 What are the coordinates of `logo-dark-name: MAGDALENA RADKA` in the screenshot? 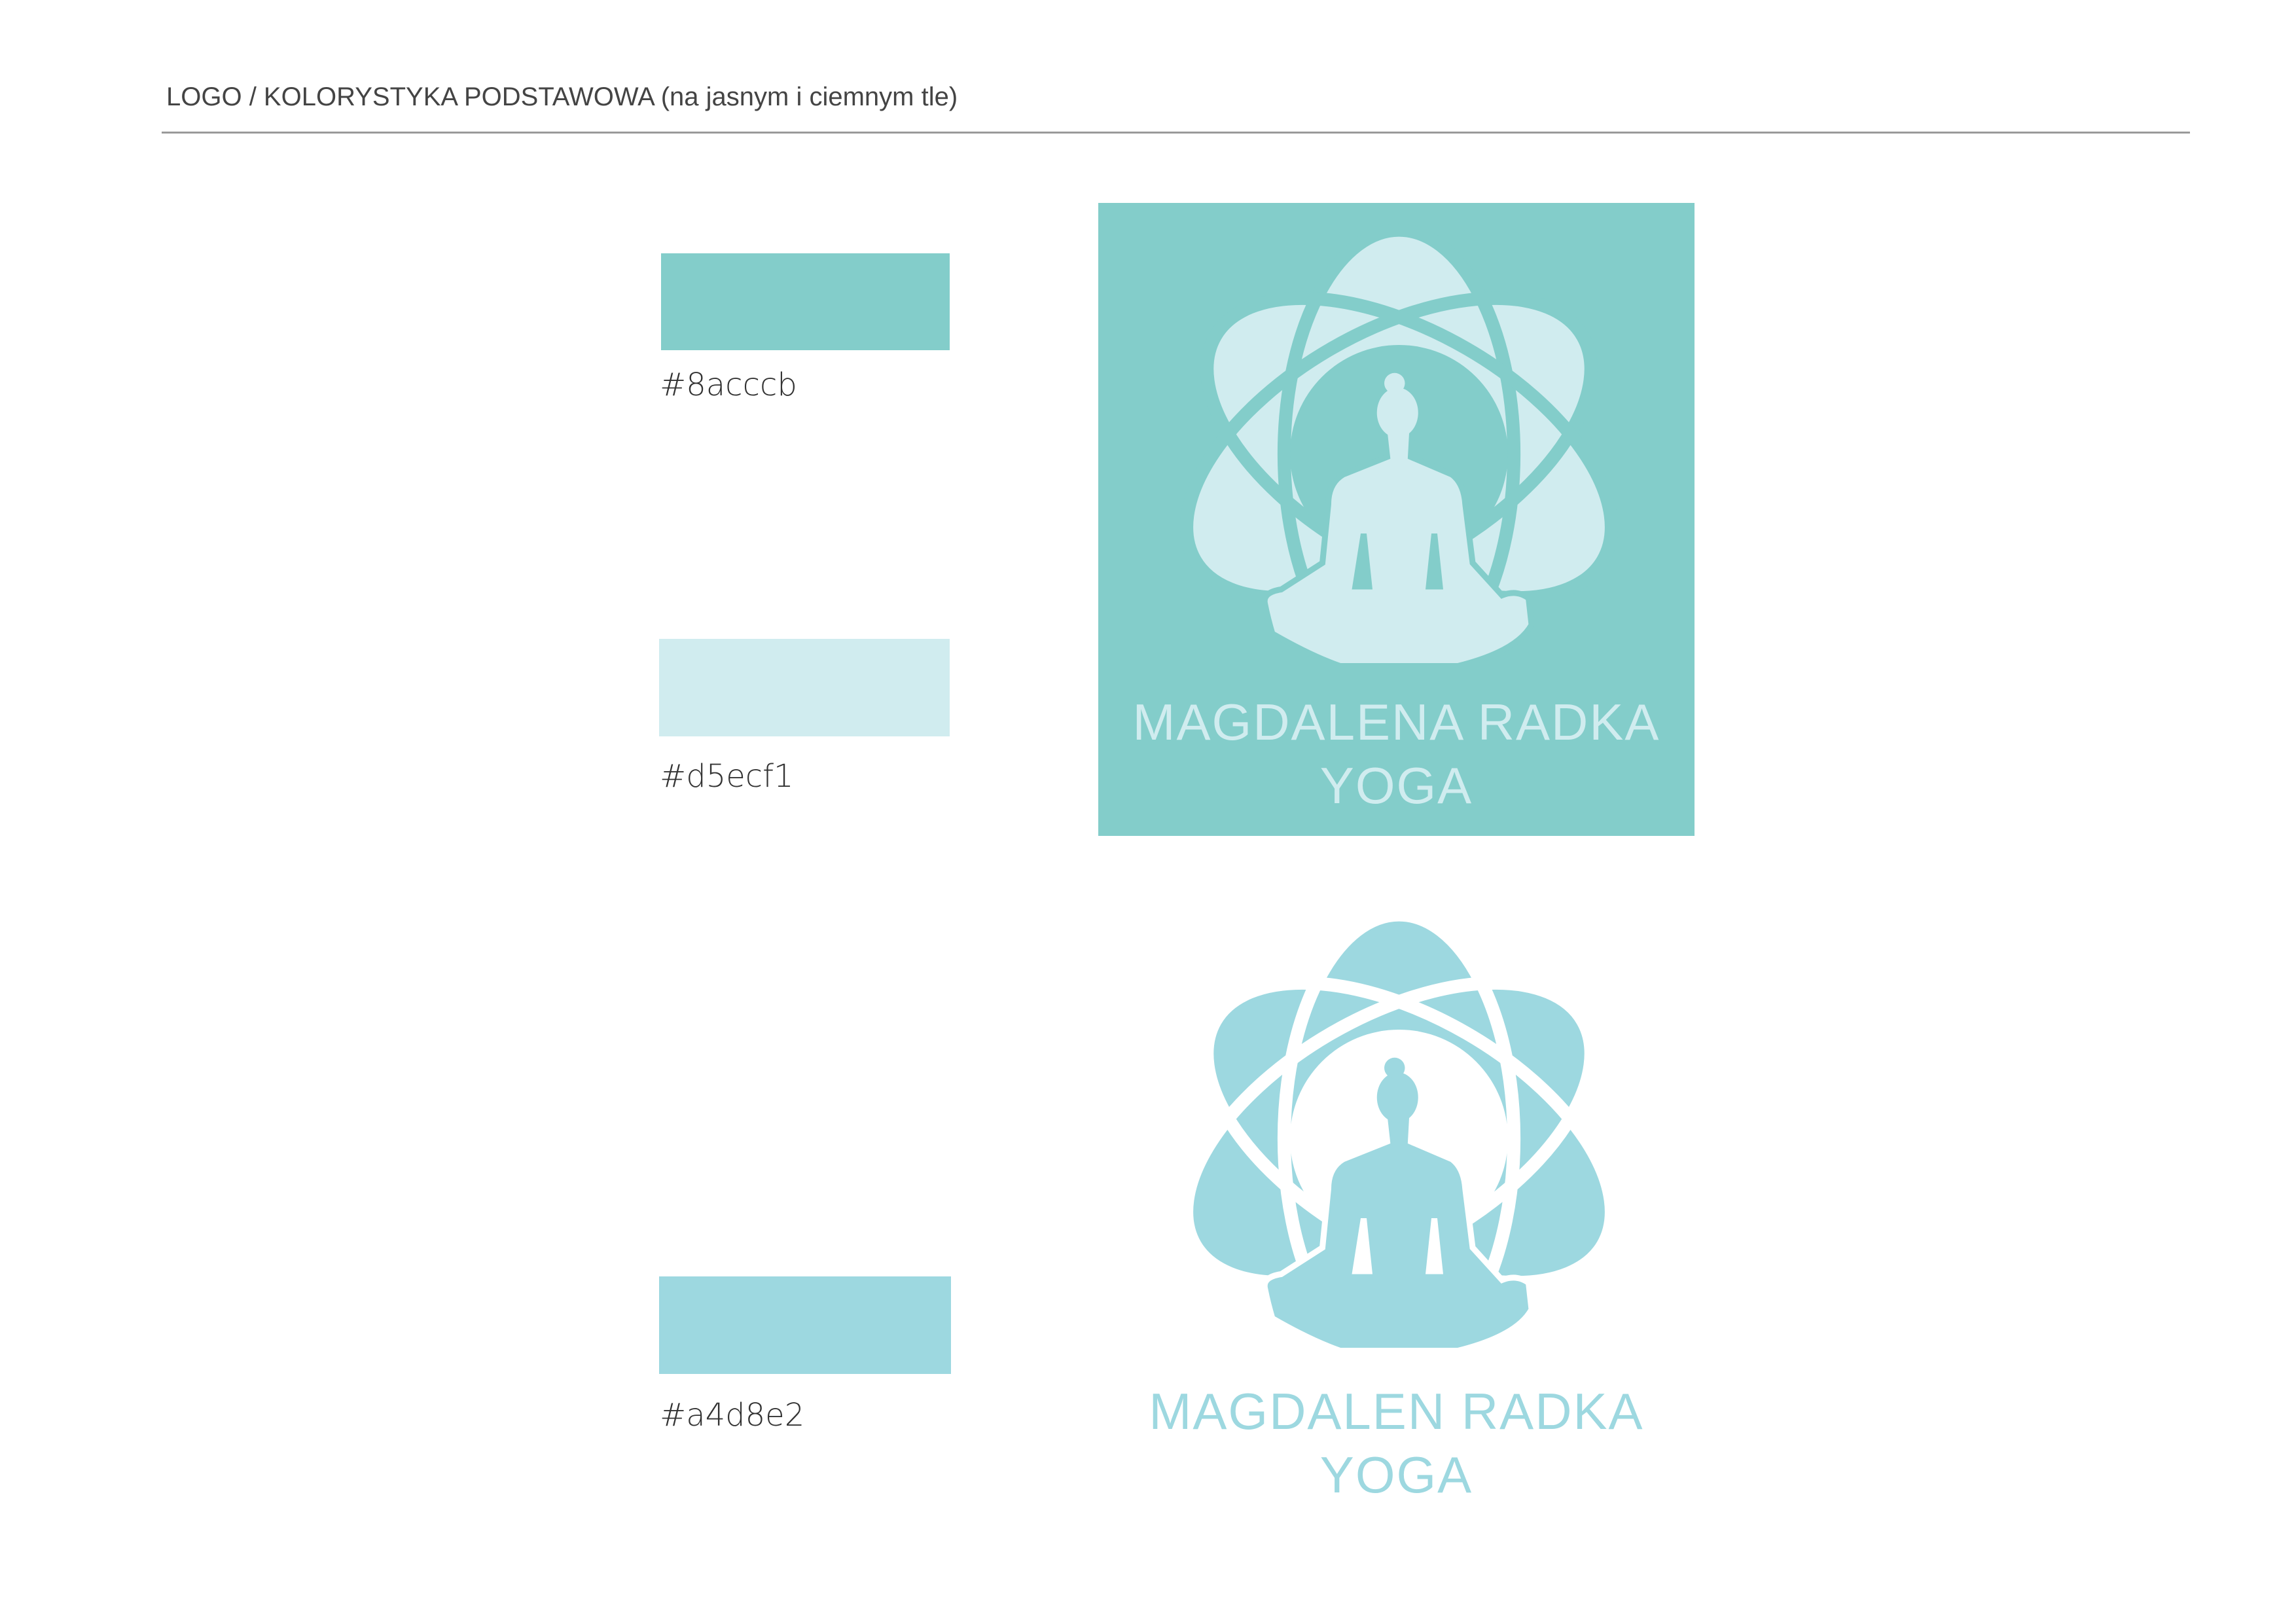 It's located at (1396, 722).